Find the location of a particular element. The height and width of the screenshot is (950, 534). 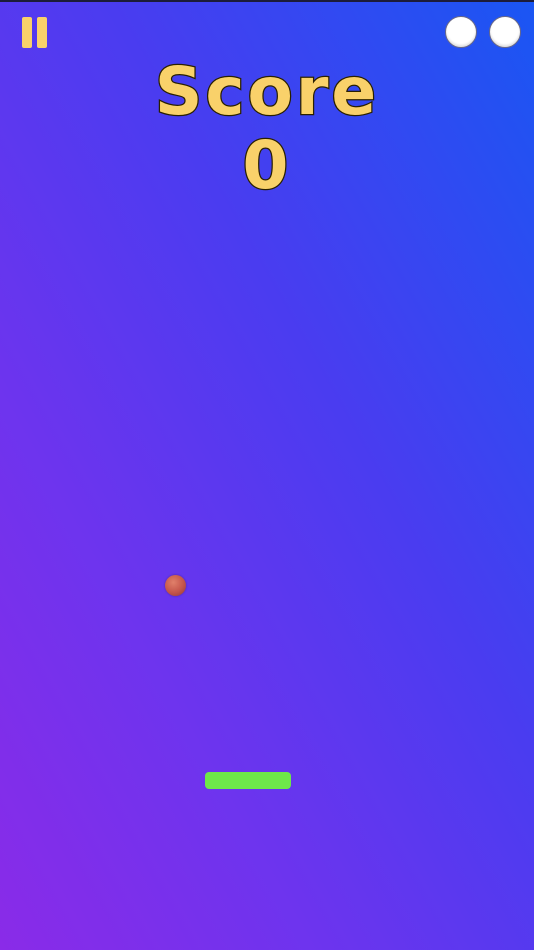

pause-icon-bar is located at coordinates (42, 32).